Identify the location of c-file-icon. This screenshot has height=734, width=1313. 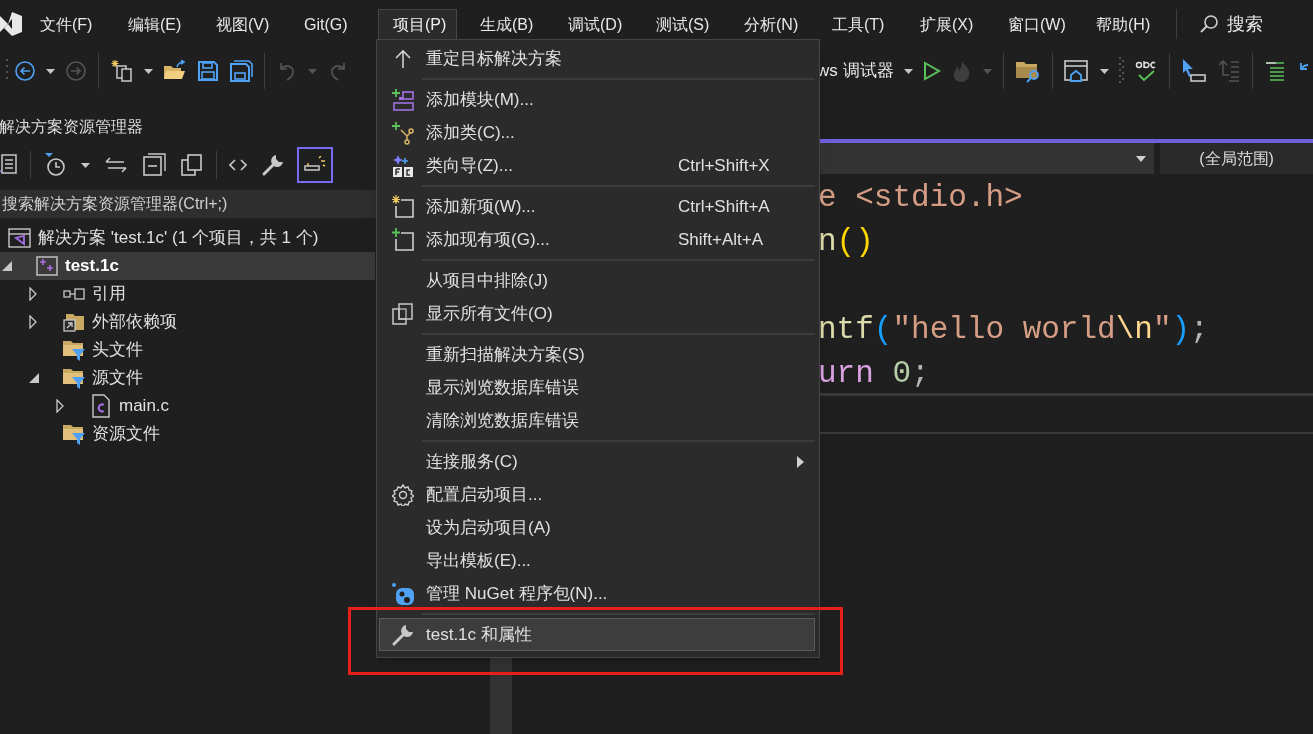
(101, 406).